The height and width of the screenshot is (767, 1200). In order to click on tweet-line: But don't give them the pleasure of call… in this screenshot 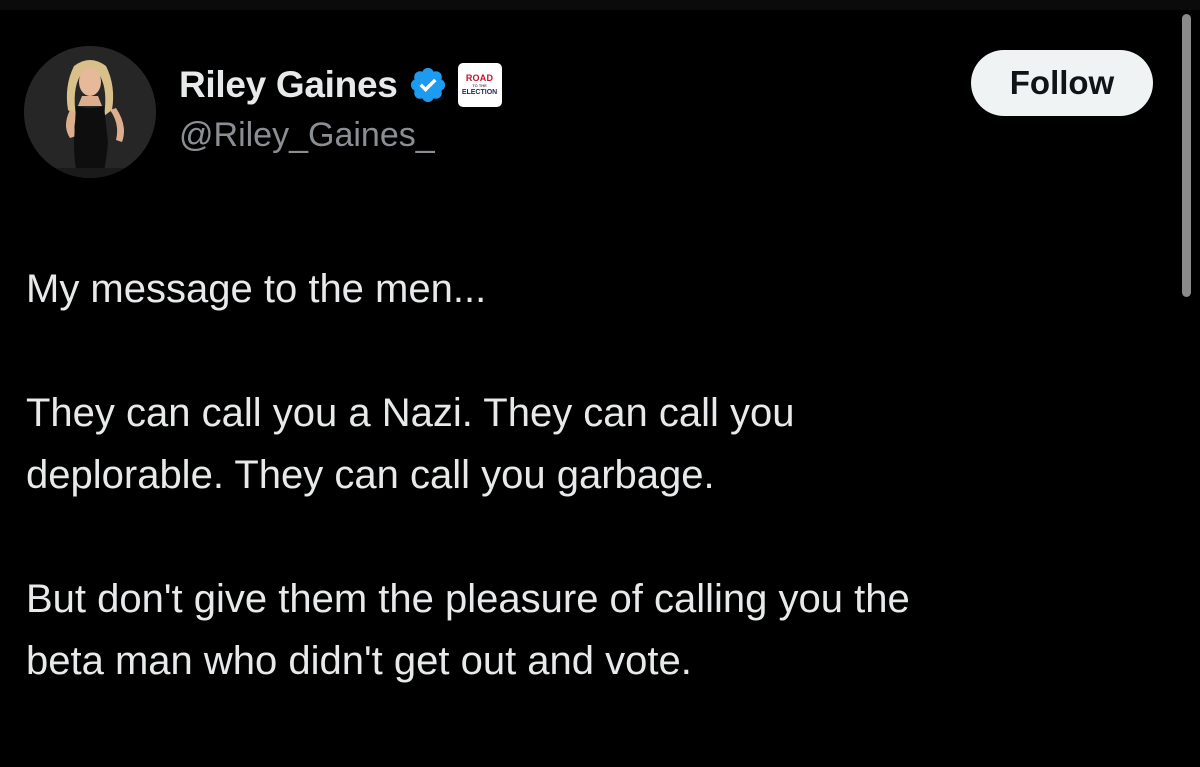, I will do `click(468, 599)`.